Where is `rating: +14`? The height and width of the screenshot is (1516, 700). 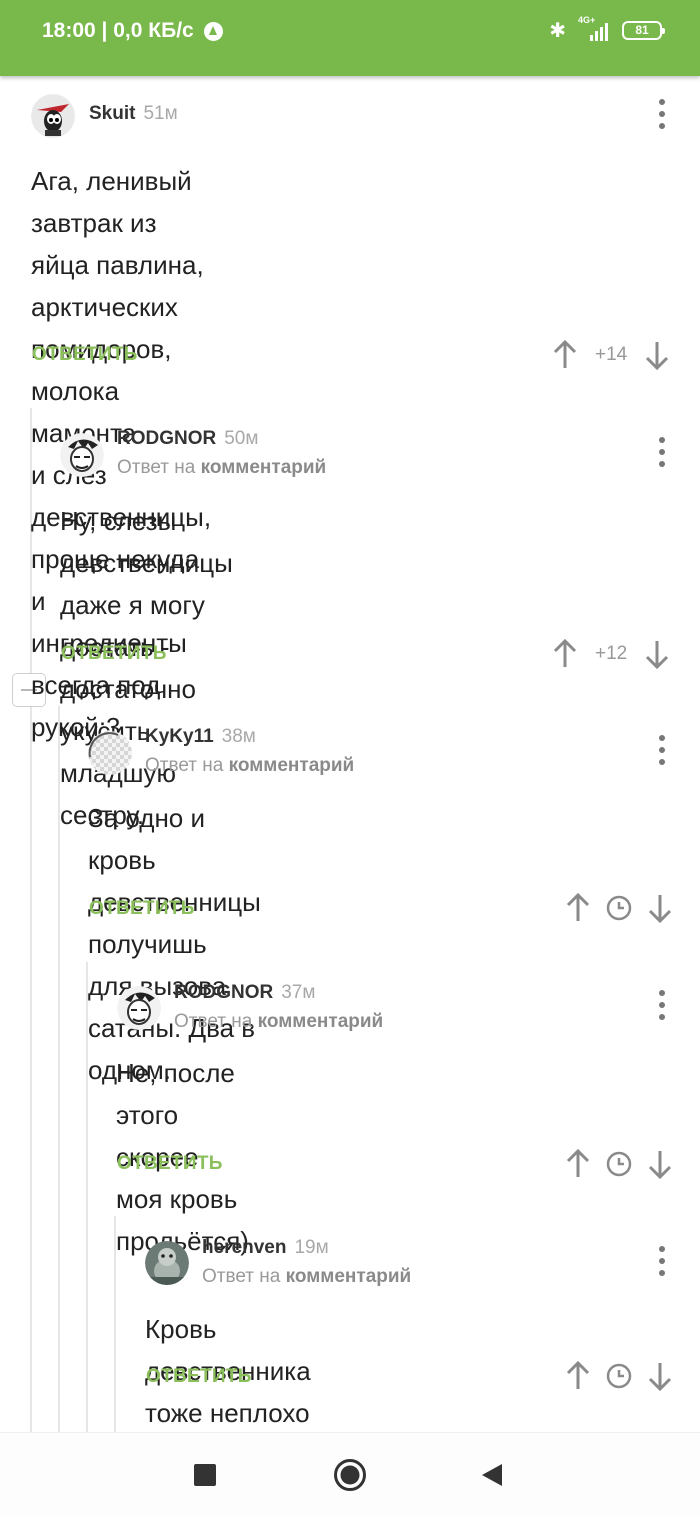
rating: +14 is located at coordinates (611, 354).